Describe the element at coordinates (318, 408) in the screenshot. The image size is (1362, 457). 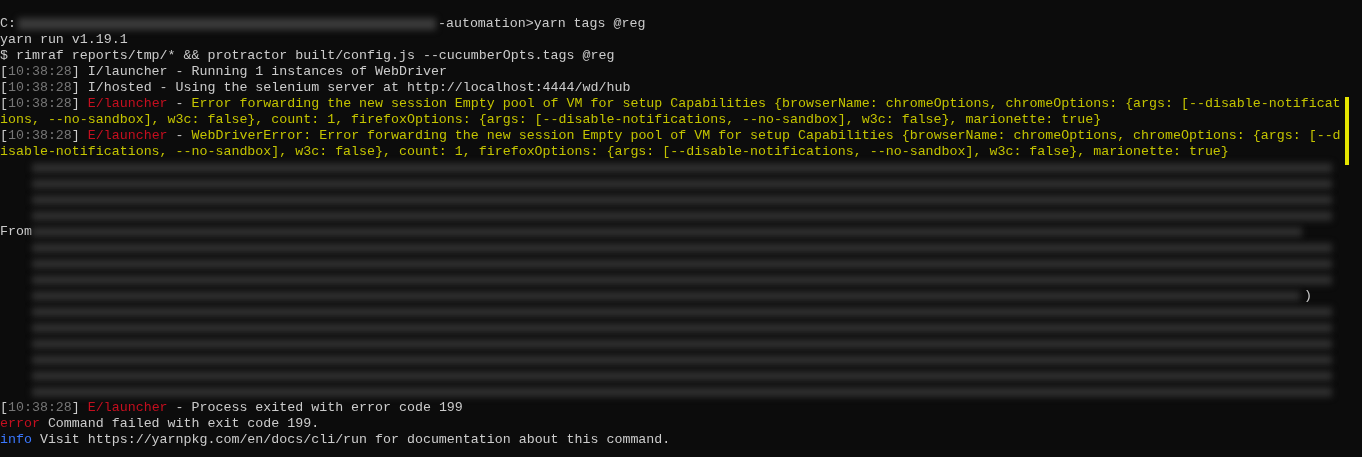
I see `console-text: - Process exited with error code 199` at that location.